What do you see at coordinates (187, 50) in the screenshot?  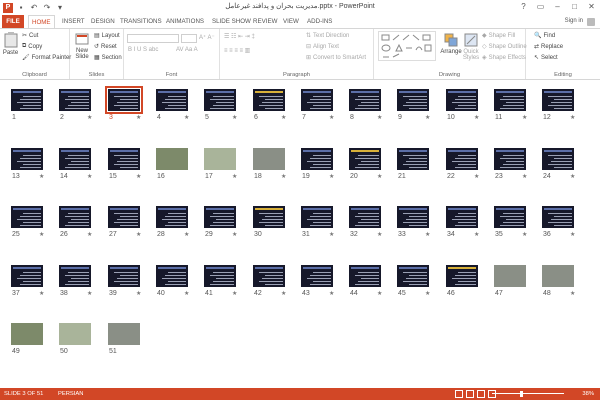 I see `font-color-icon: AV Aa A` at bounding box center [187, 50].